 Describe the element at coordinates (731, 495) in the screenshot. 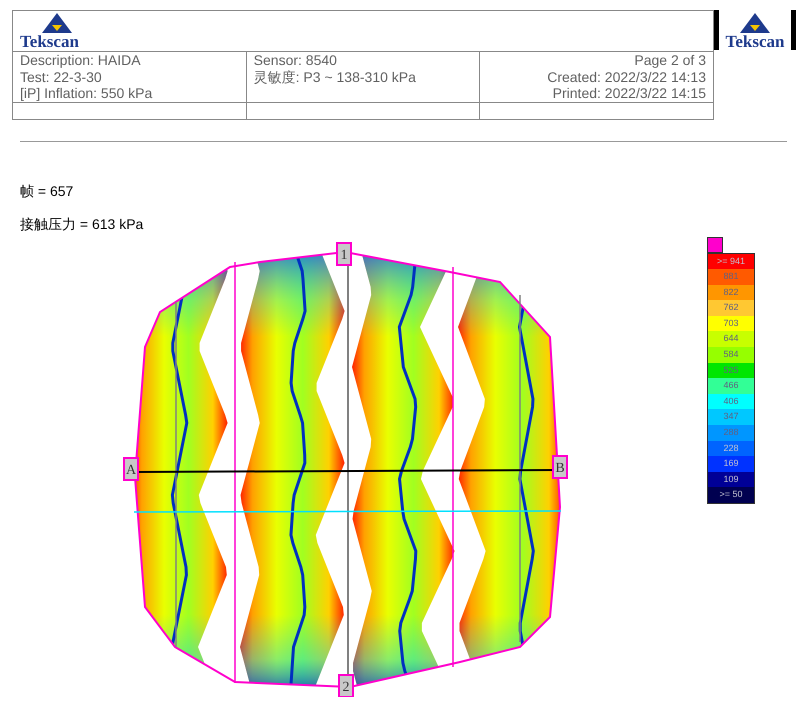

I see `legend-entry: >= 50` at that location.